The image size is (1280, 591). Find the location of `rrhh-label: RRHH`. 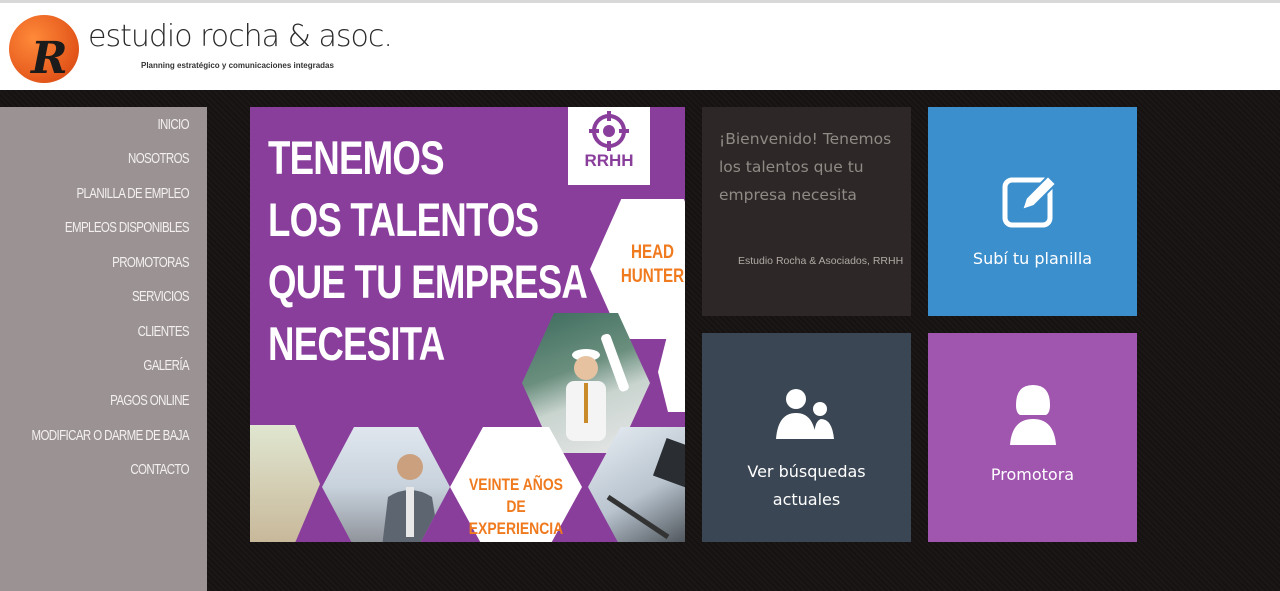

rrhh-label: RRHH is located at coordinates (609, 160).